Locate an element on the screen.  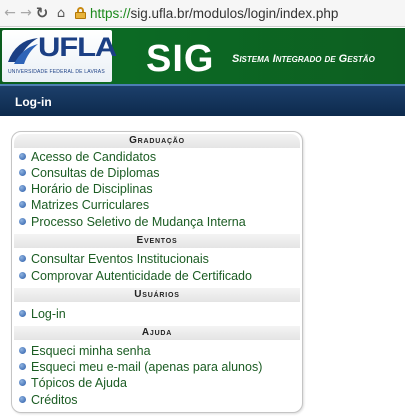
menu-item-label: Créditos is located at coordinates (54, 399).